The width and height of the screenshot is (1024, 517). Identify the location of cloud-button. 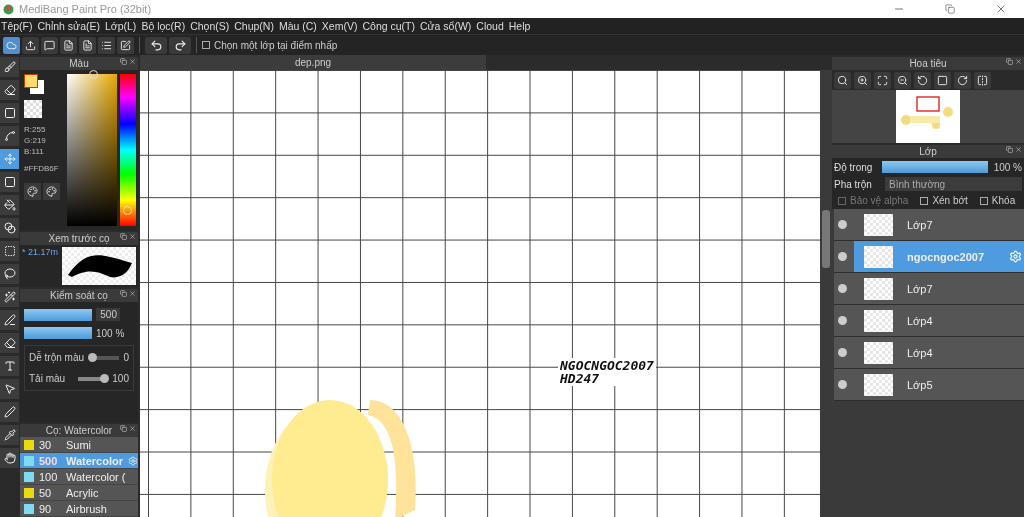
(11, 45).